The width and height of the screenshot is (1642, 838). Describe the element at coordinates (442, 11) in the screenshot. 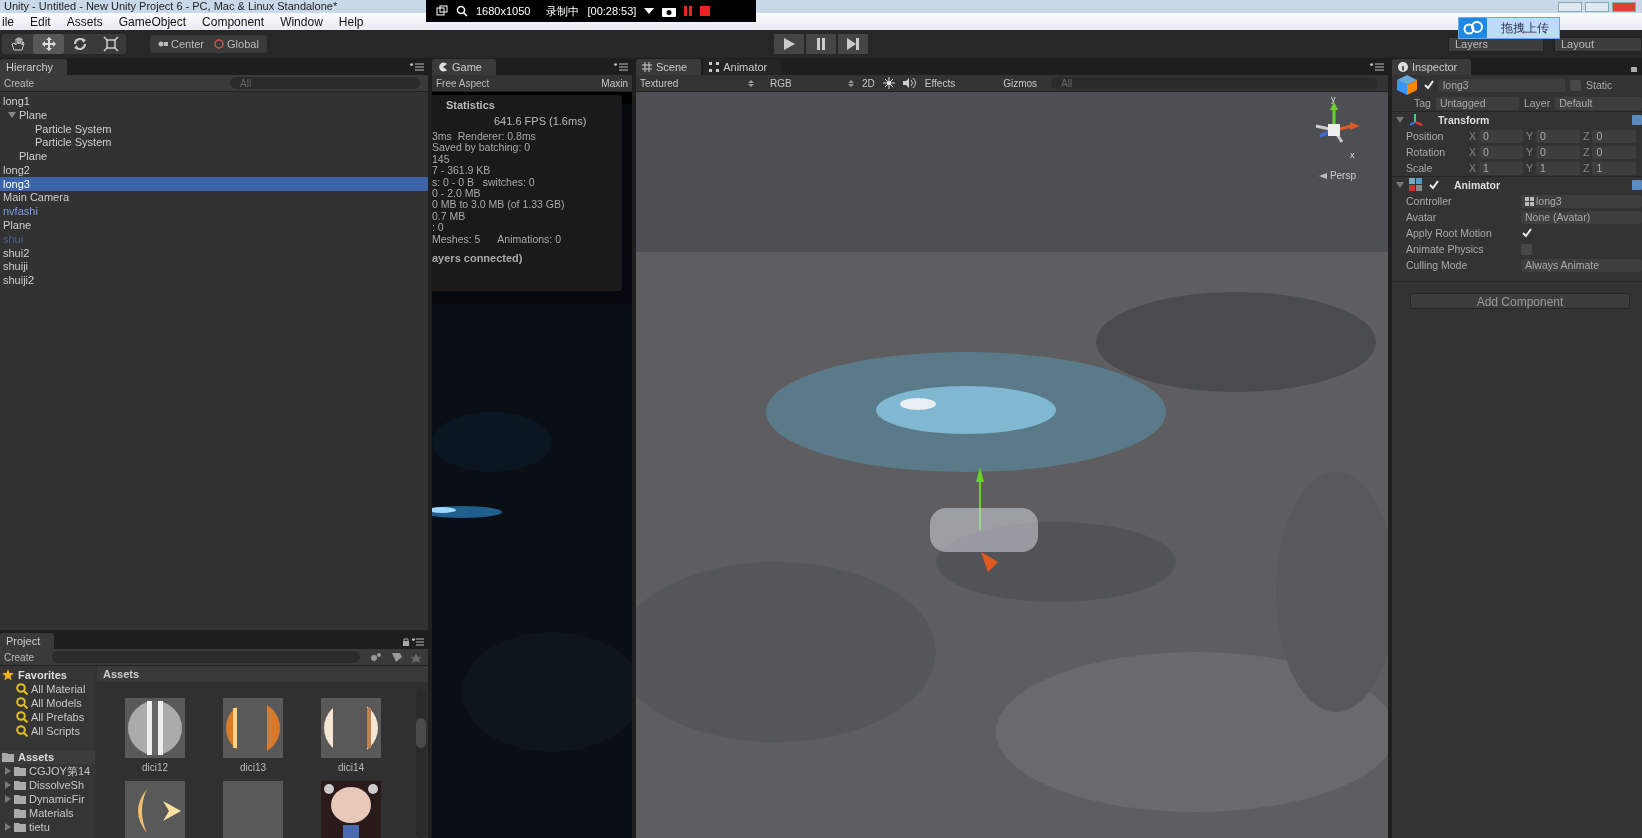

I see `window-icon` at that location.